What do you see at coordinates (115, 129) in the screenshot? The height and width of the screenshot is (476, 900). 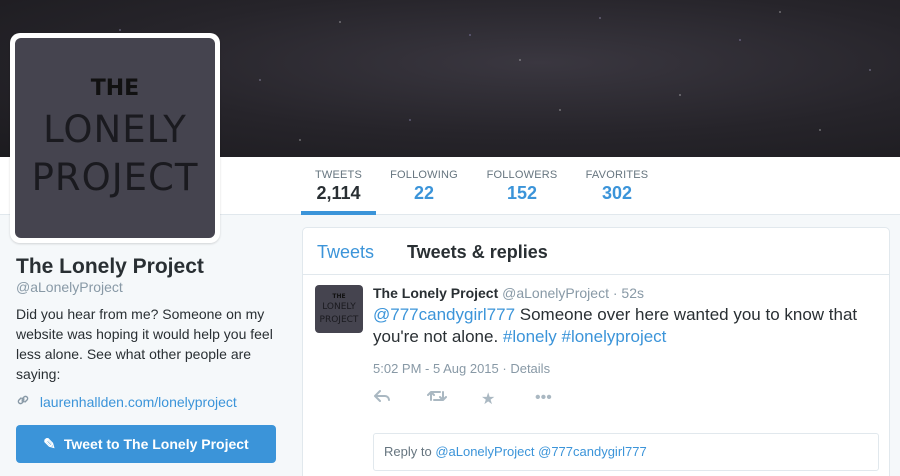 I see `avatar-text-lonely: LONELY` at bounding box center [115, 129].